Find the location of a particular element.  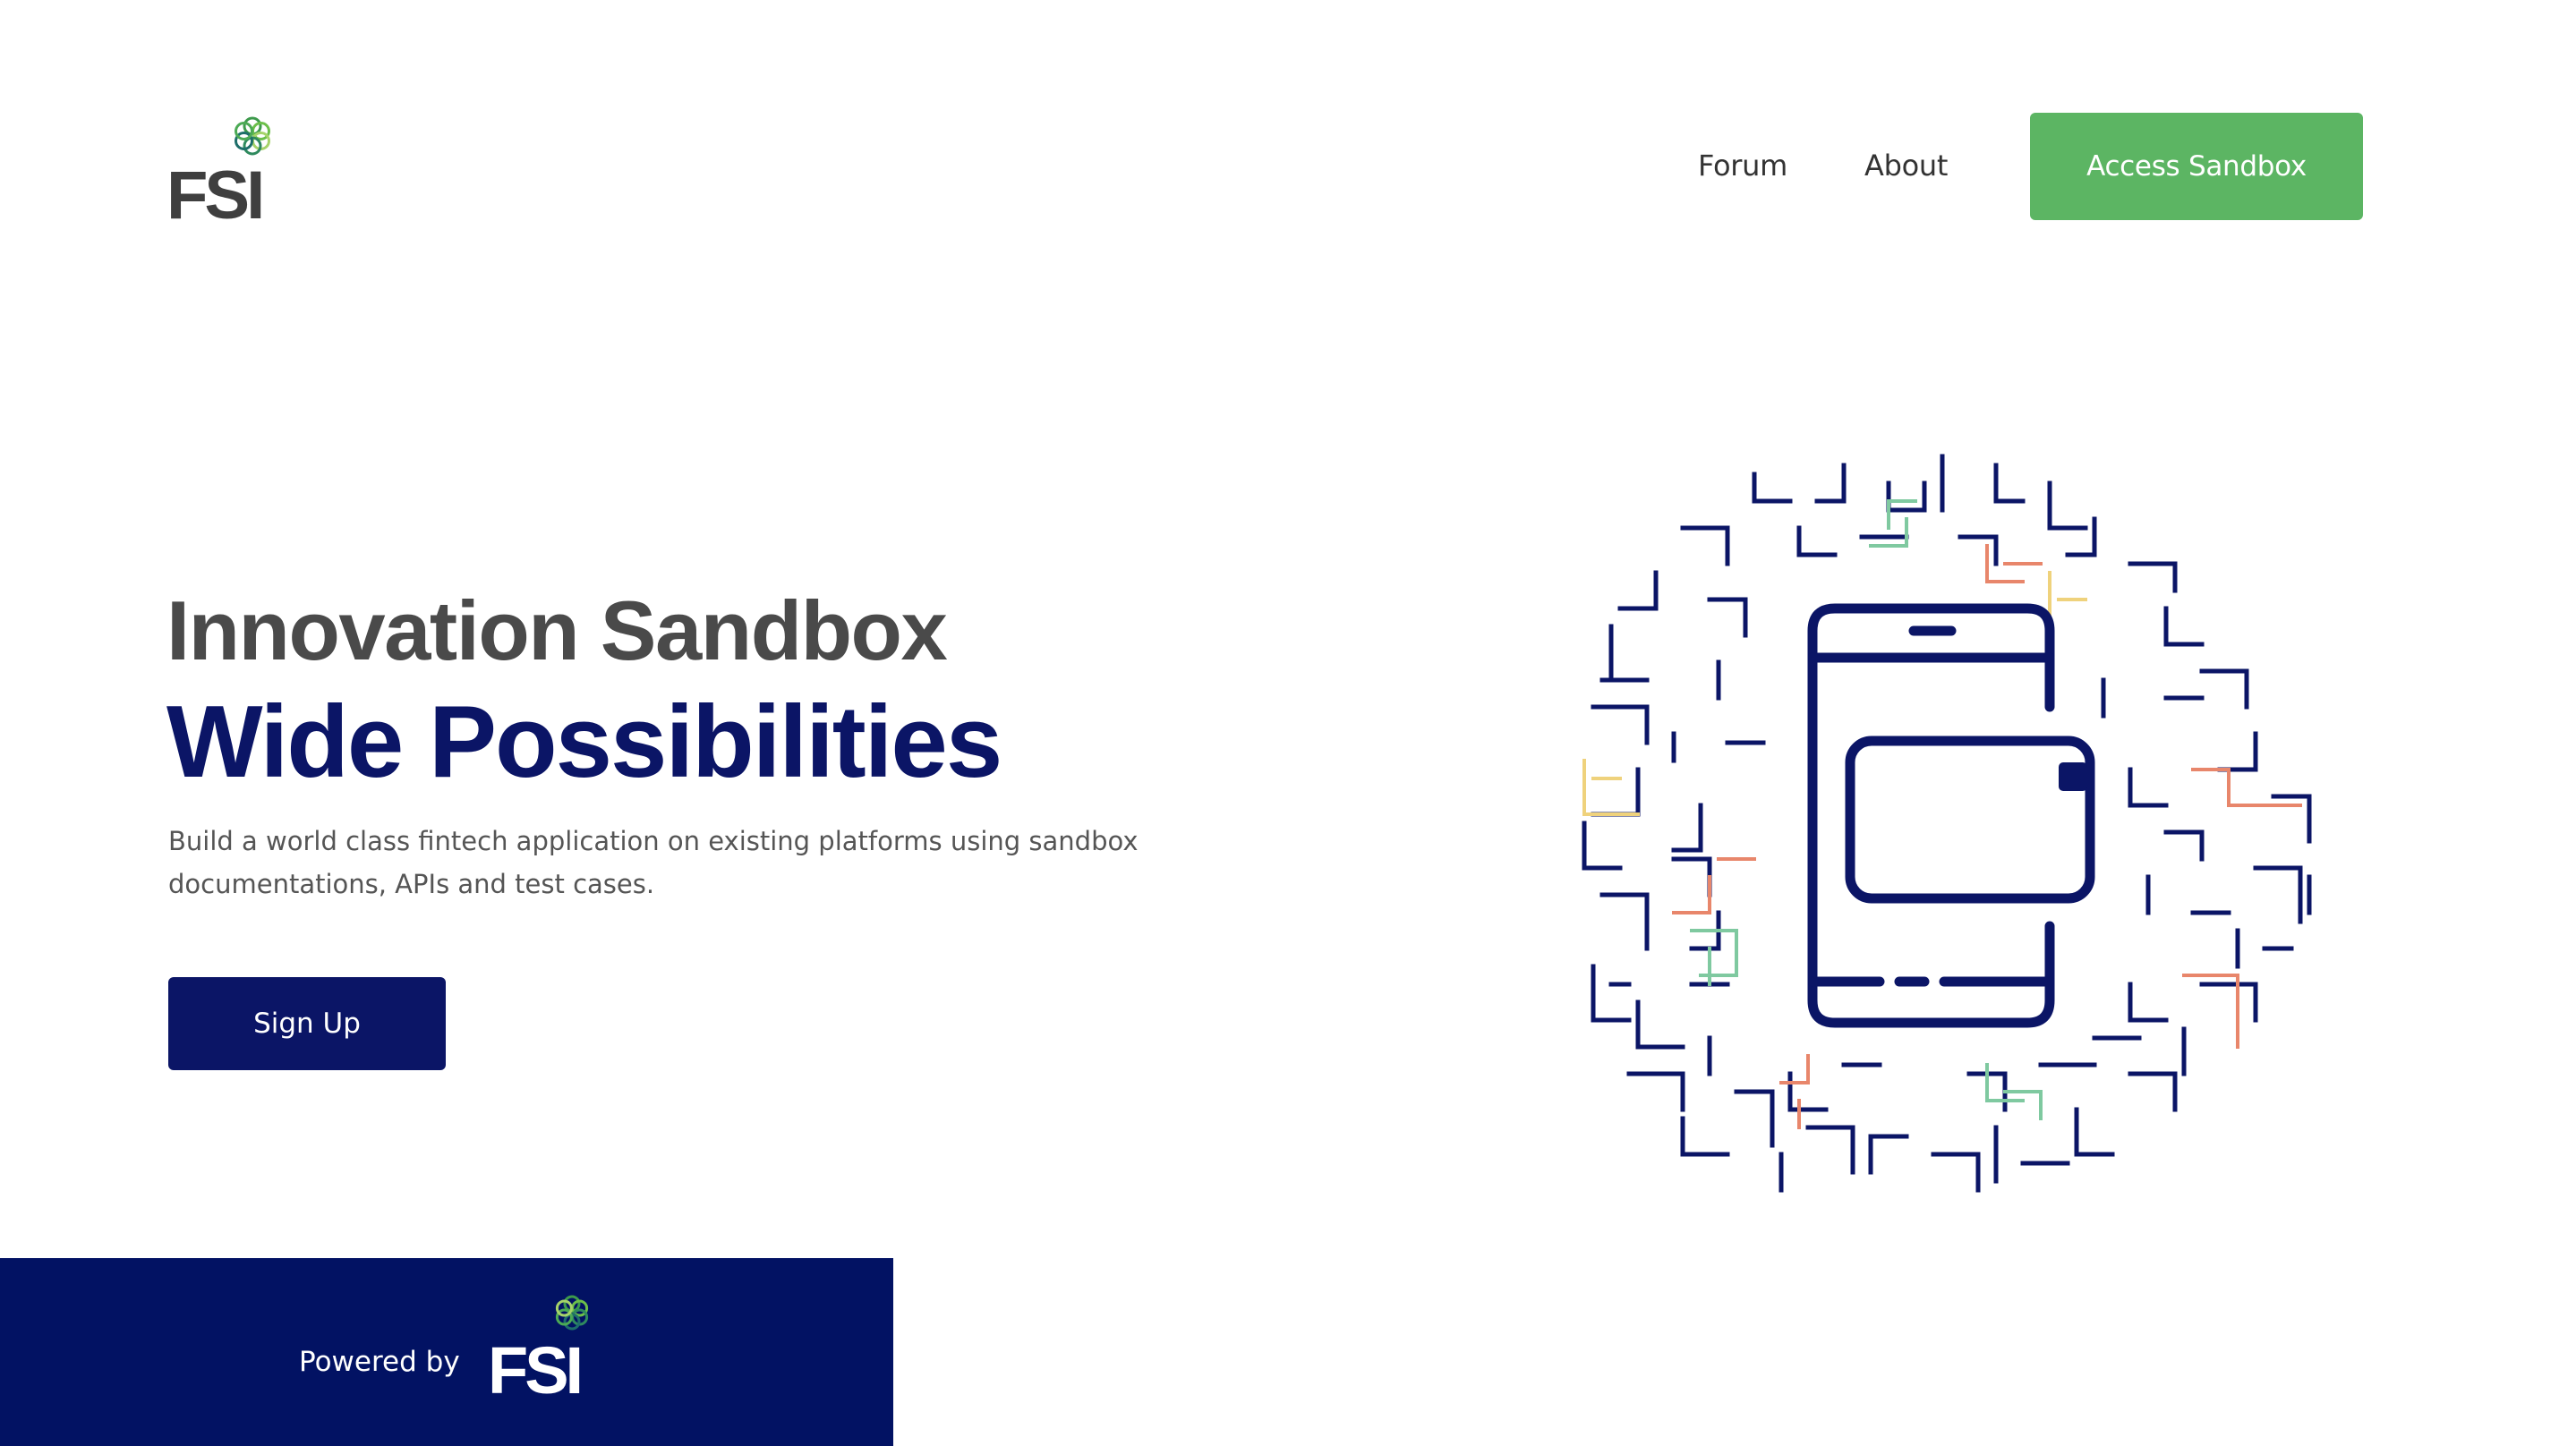

card-chip-icon is located at coordinates (2073, 776).